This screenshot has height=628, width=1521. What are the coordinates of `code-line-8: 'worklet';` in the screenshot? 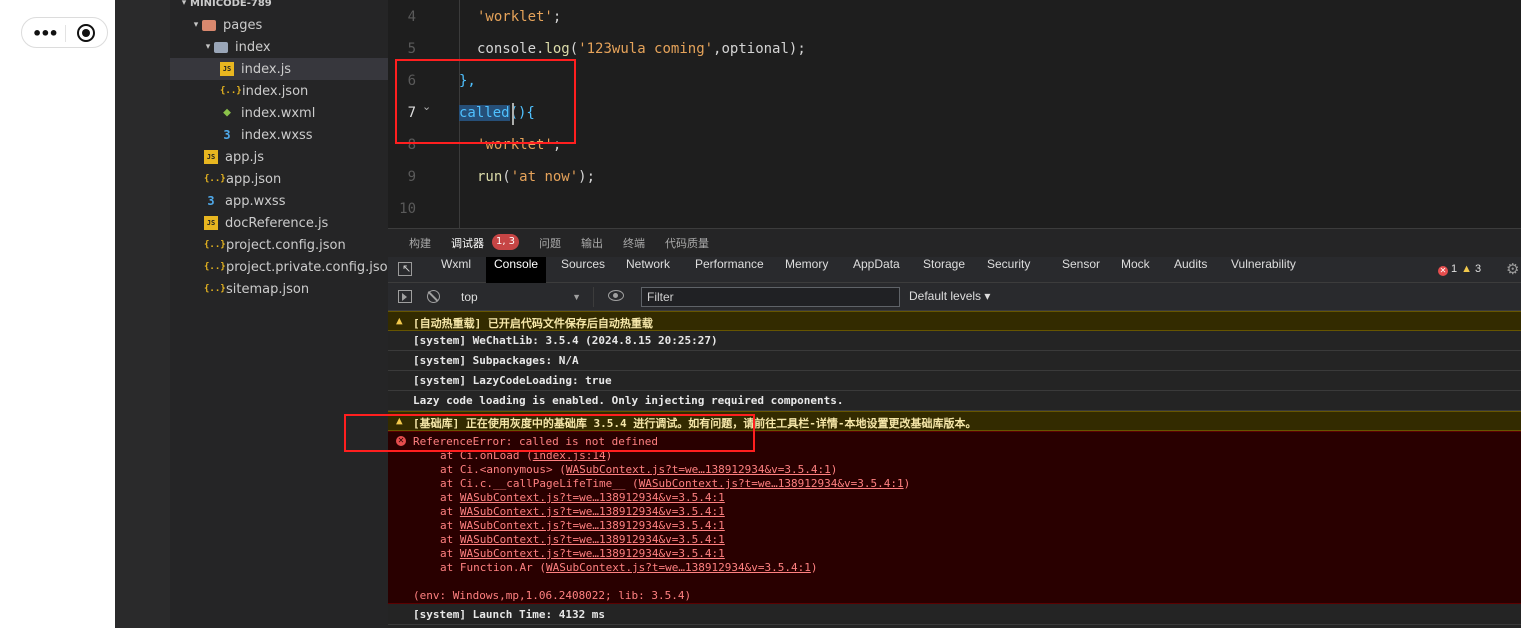 It's located at (519, 145).